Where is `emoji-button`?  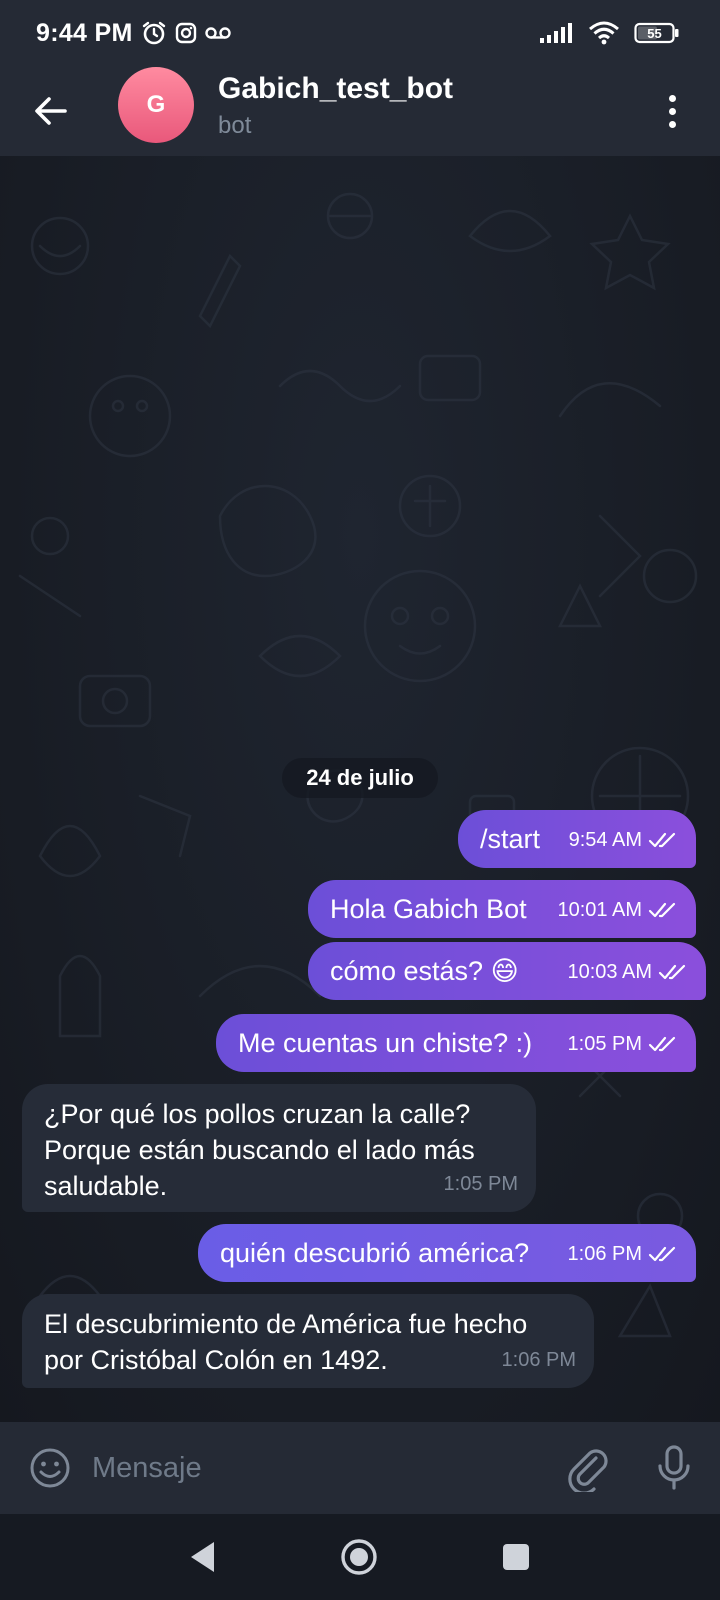 emoji-button is located at coordinates (50, 1468).